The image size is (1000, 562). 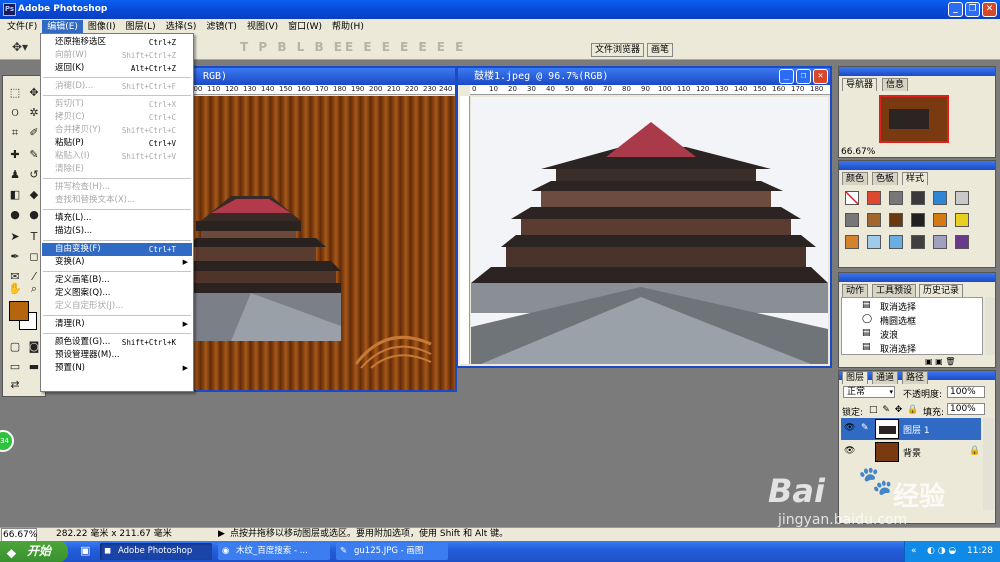 What do you see at coordinates (117, 86) in the screenshot?
I see `edit-menu-item: 消褪(D)... Shift+Ctrl+F` at bounding box center [117, 86].